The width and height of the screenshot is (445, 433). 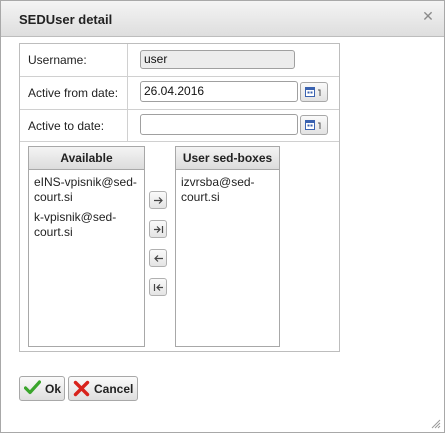 What do you see at coordinates (219, 91) in the screenshot?
I see `active-from-input: 26.04.2016` at bounding box center [219, 91].